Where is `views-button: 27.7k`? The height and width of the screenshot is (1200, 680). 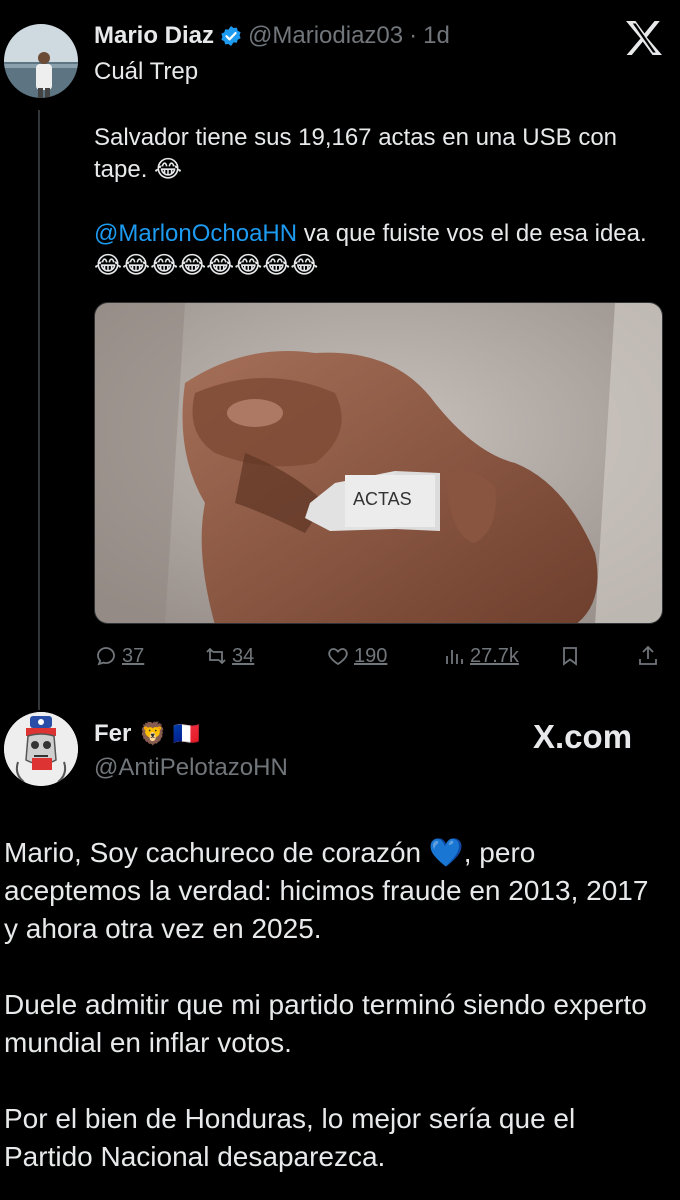 views-button: 27.7k is located at coordinates (480, 656).